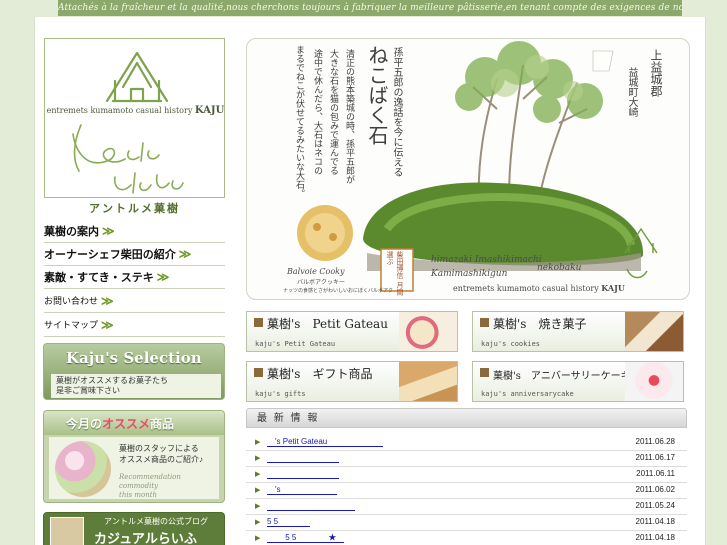 This screenshot has height=545, width=727. I want to click on news-date: 2011.05.24, so click(655, 505).